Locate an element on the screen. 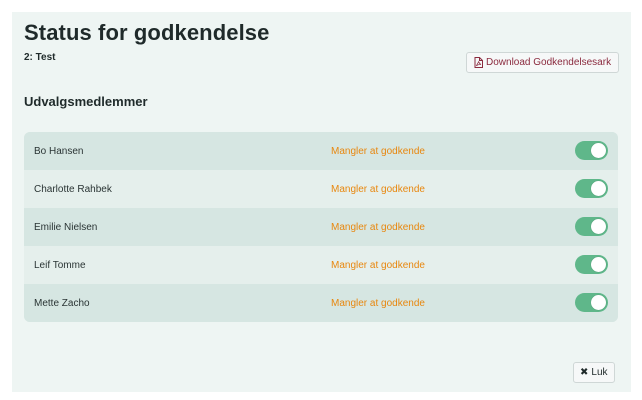 This screenshot has height=400, width=642. member-row: Bo Hansen Mangler at godkende is located at coordinates (321, 151).